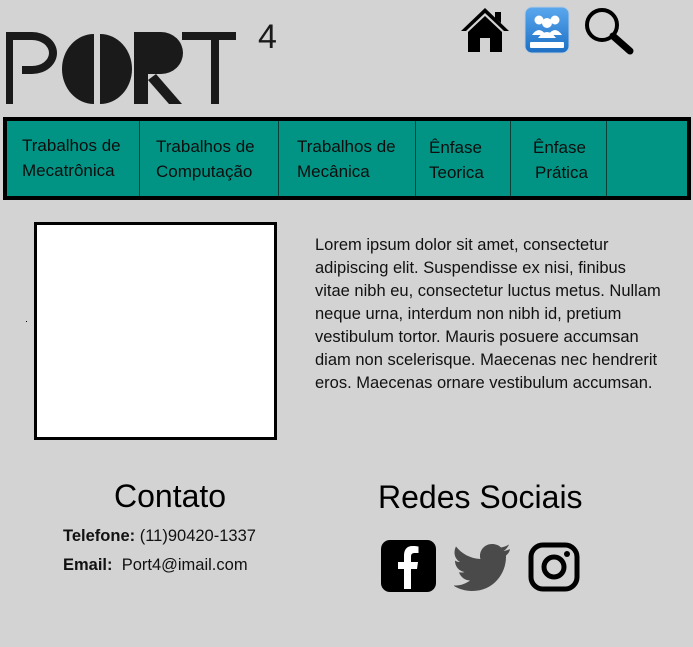  What do you see at coordinates (170, 496) in the screenshot?
I see `contact-title: Contato` at bounding box center [170, 496].